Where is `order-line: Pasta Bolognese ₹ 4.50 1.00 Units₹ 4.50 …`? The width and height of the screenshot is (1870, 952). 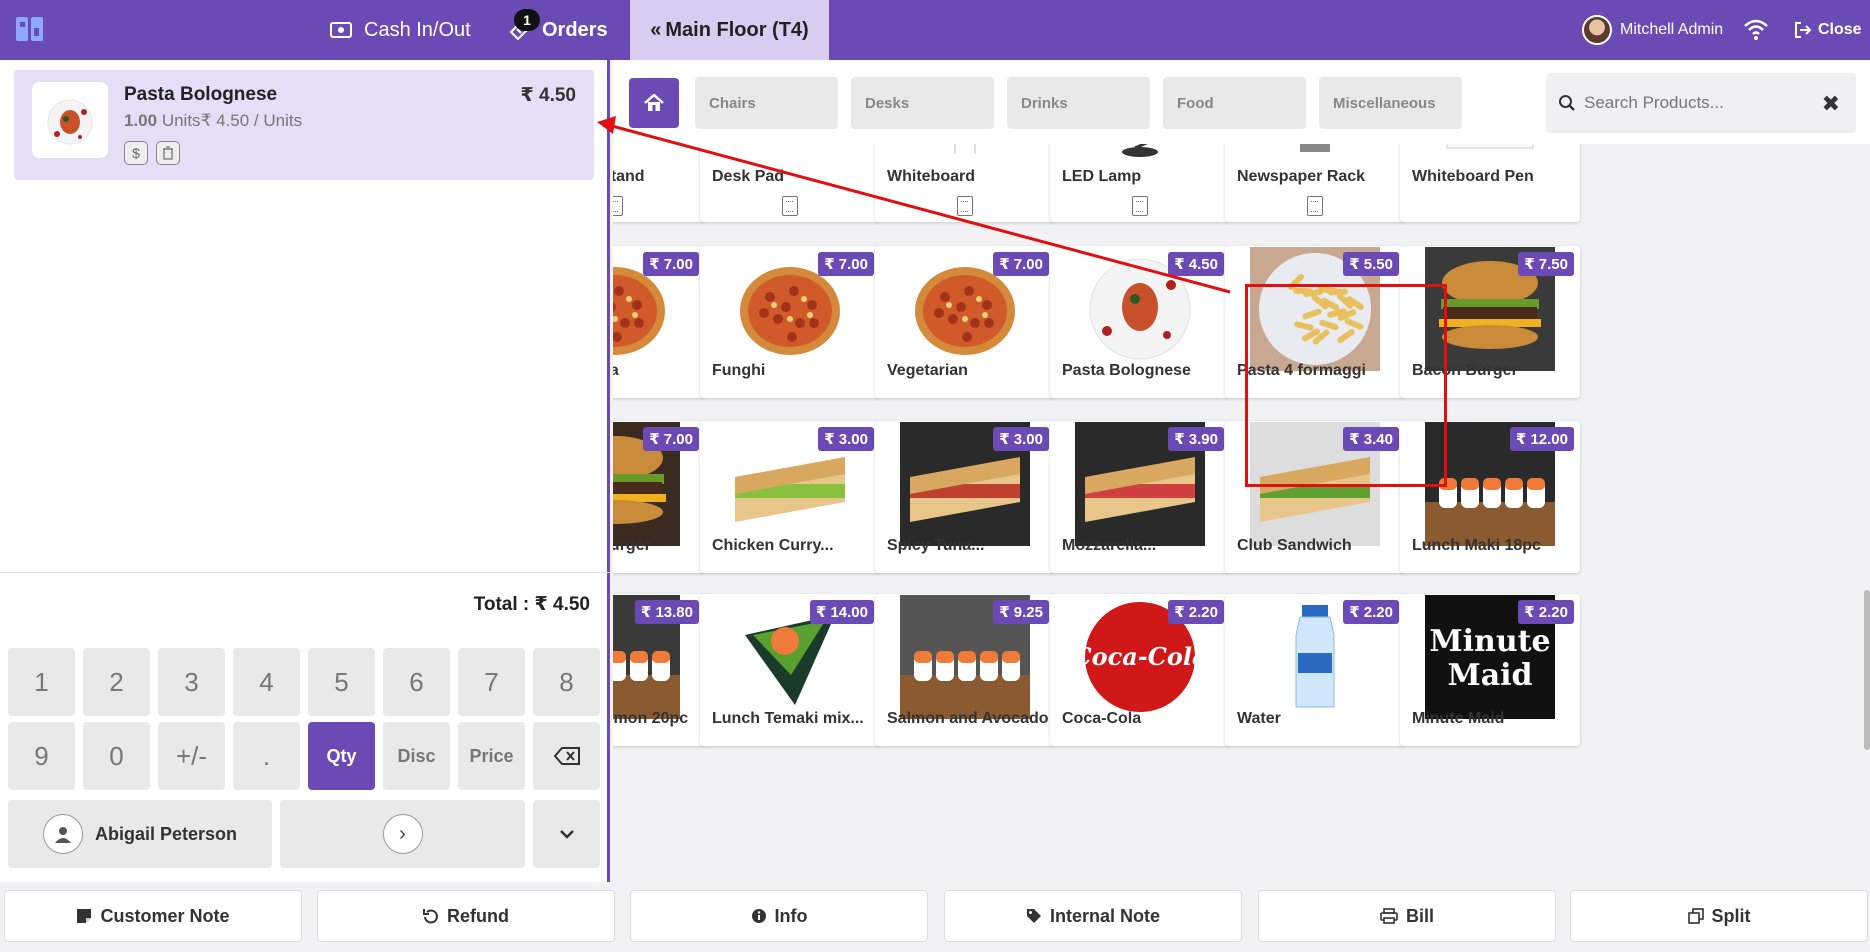 order-line: Pasta Bolognese ₹ 4.50 1.00 Units₹ 4.50 … is located at coordinates (304, 125).